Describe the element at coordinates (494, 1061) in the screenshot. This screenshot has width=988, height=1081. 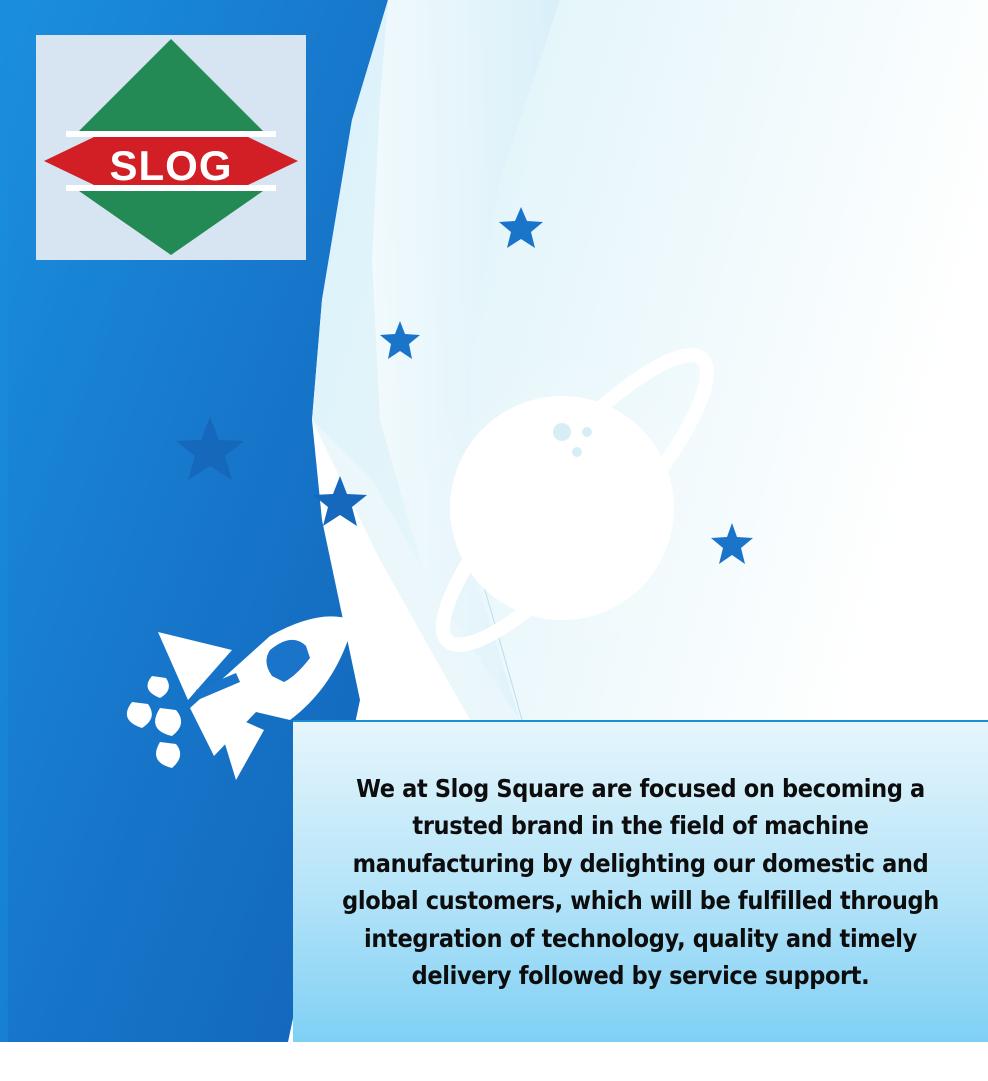
I see `bottom-margin` at that location.